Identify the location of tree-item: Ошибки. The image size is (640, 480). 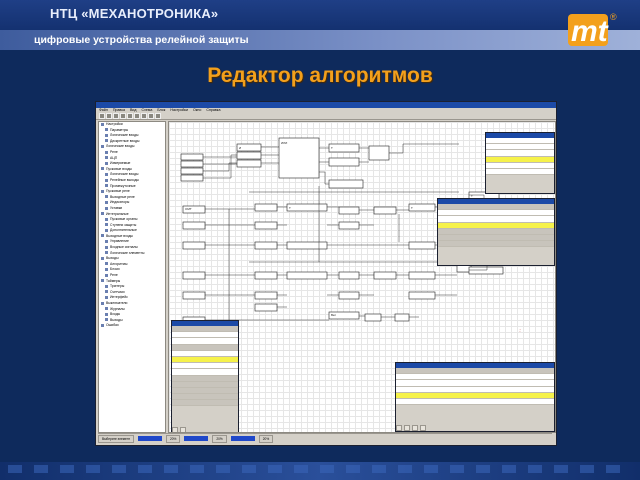
(132, 326).